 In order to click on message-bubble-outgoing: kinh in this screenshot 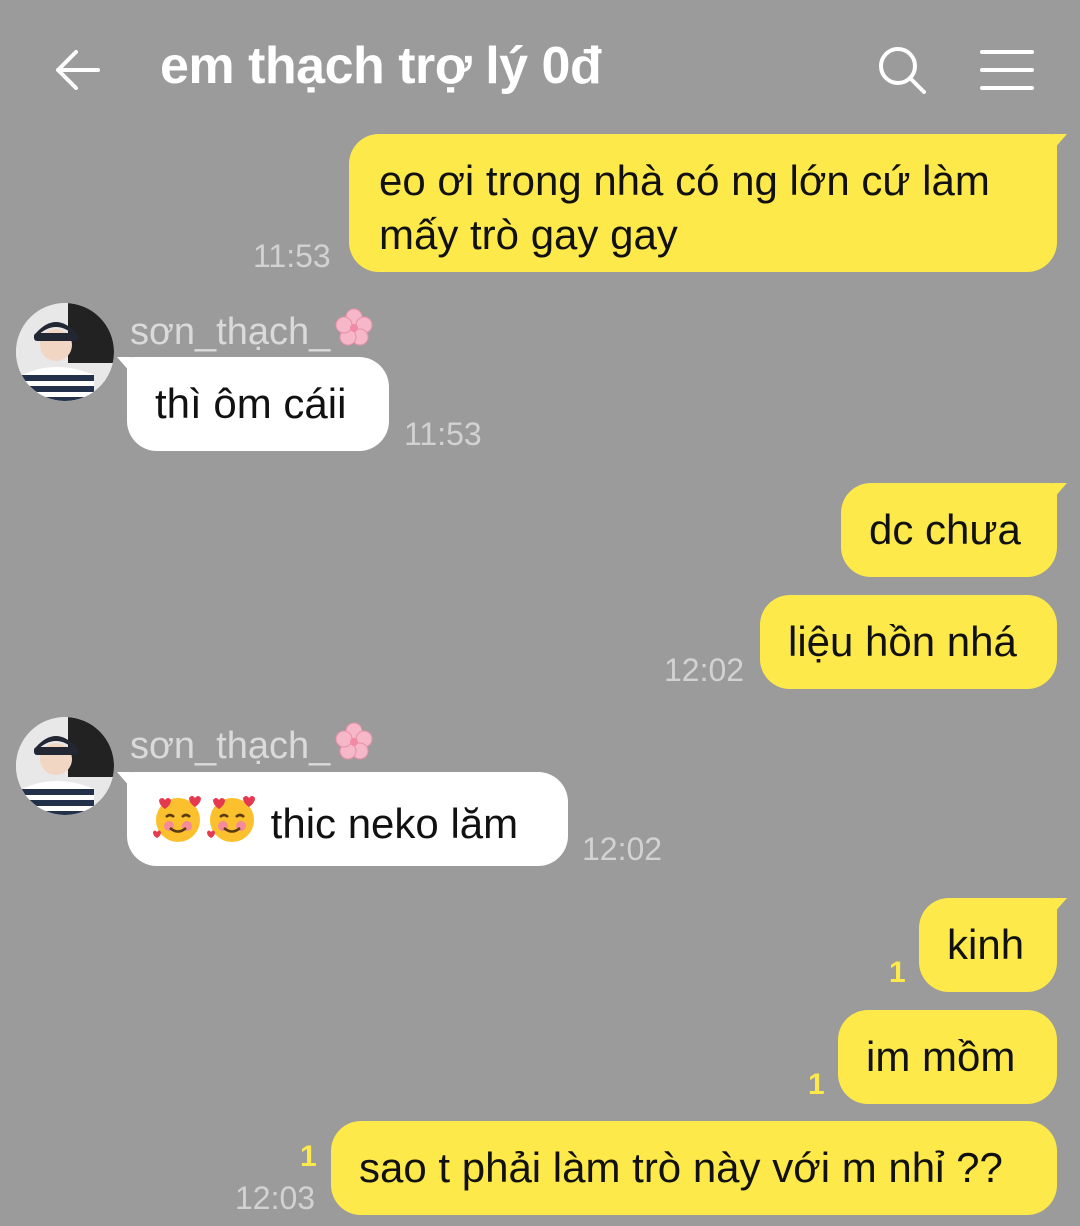, I will do `click(993, 945)`.